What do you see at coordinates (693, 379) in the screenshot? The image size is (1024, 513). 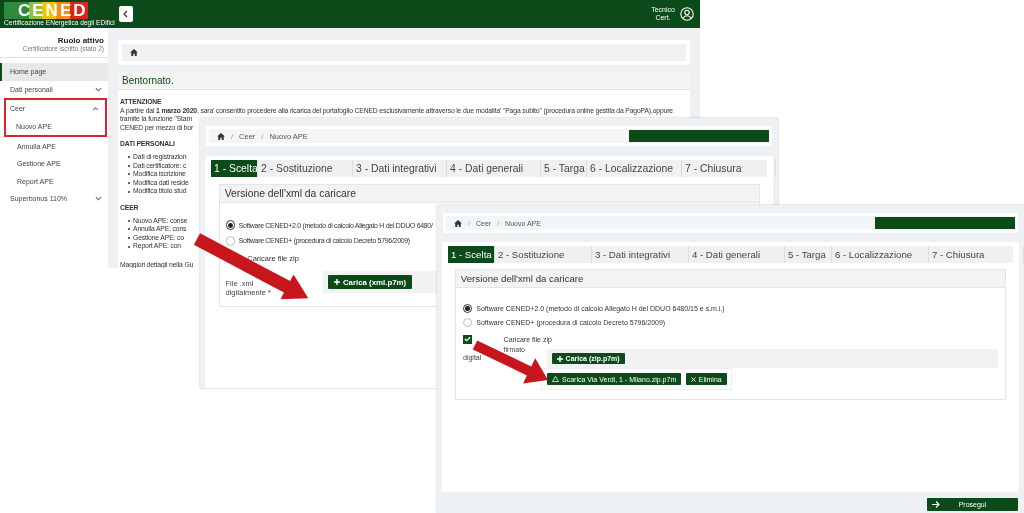 I see `close-icon` at bounding box center [693, 379].